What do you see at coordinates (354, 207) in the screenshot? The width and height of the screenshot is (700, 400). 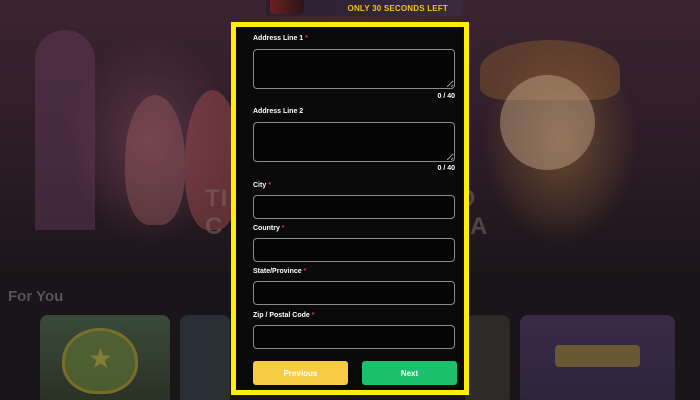 I see `city-input` at bounding box center [354, 207].